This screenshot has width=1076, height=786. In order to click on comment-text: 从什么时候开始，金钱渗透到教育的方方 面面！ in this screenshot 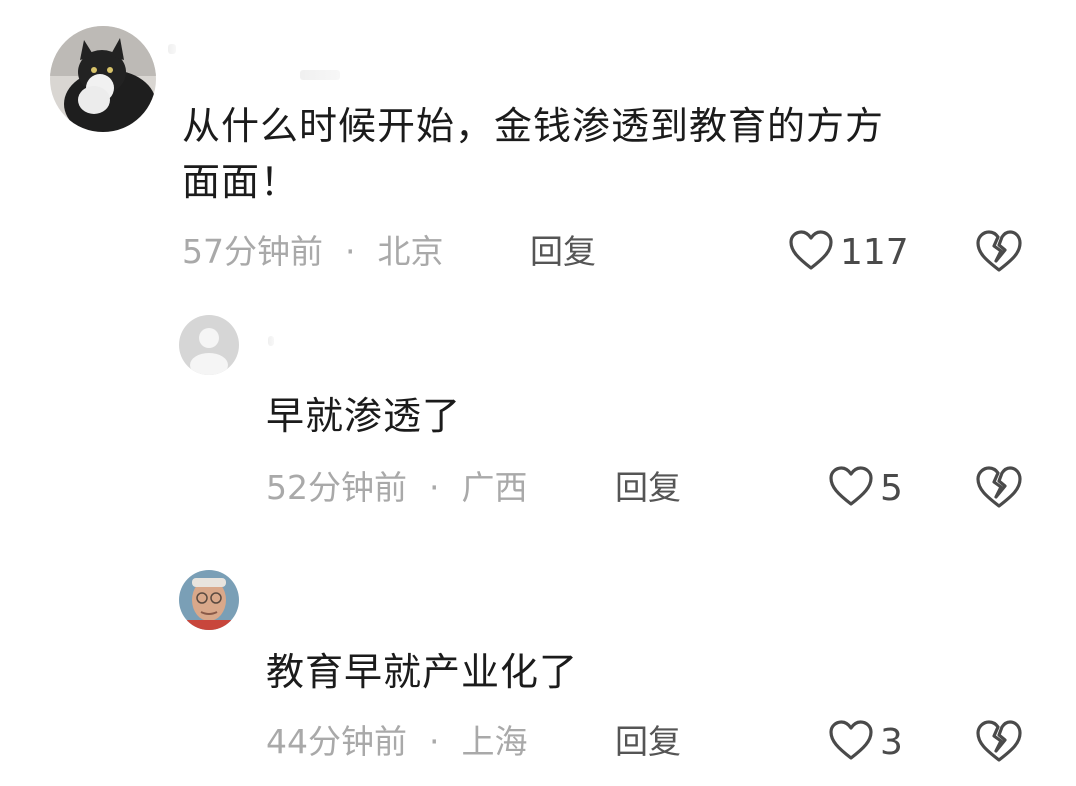, I will do `click(533, 154)`.